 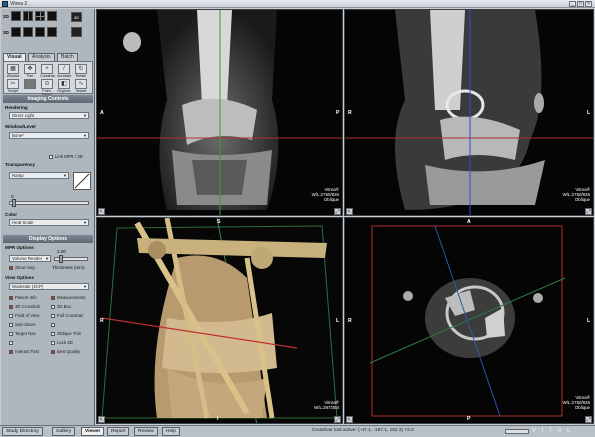 I want to click on color-select: Heat Scale ▼, so click(x=49, y=222).